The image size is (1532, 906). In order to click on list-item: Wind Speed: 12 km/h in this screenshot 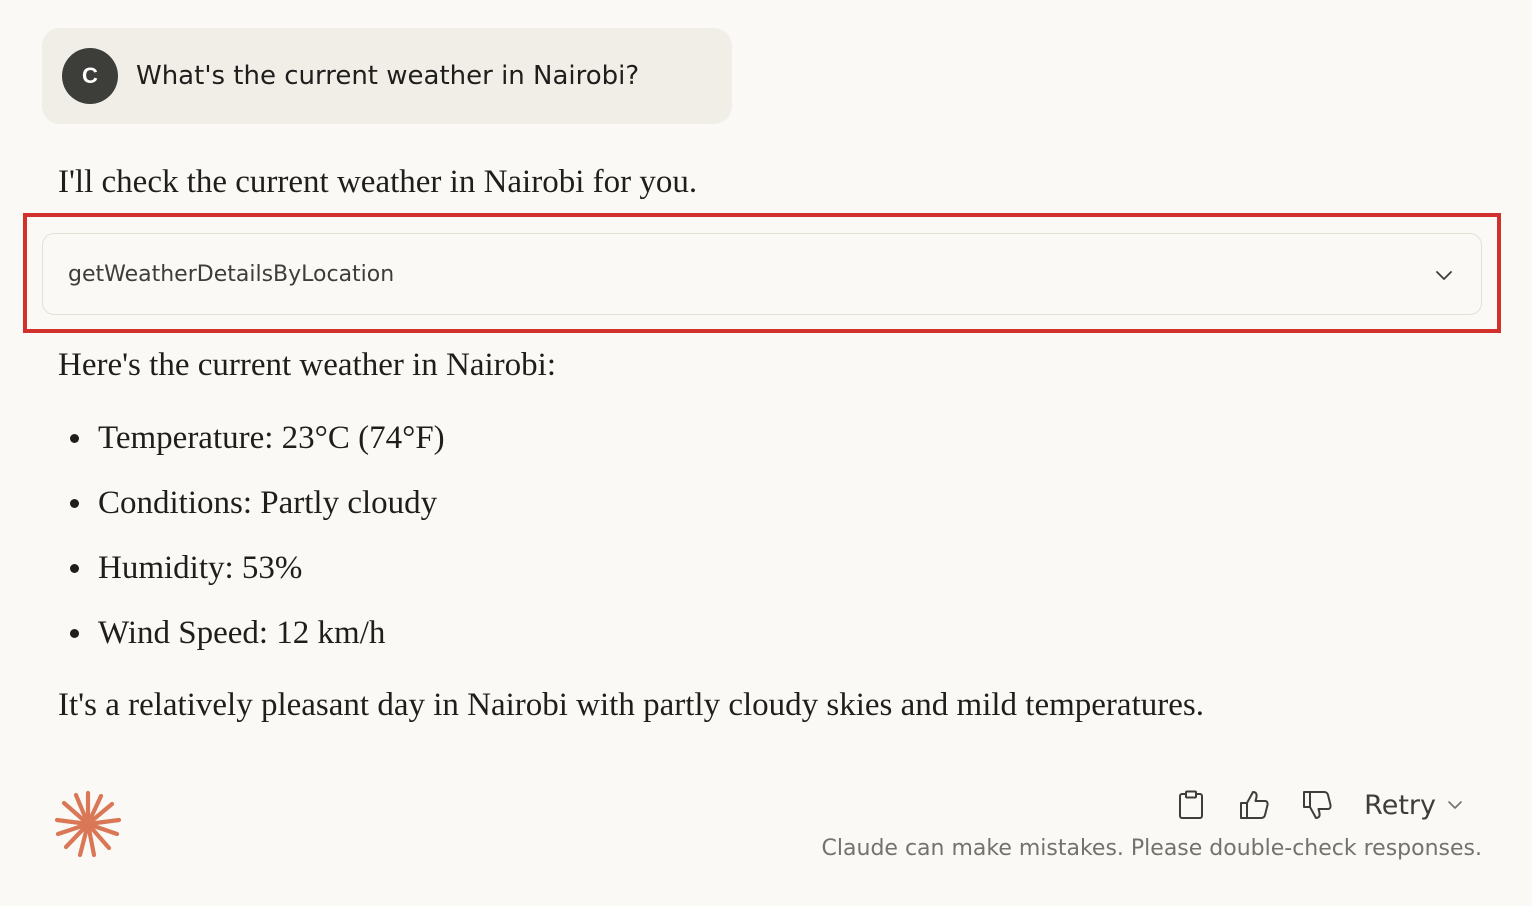, I will do `click(251, 644)`.